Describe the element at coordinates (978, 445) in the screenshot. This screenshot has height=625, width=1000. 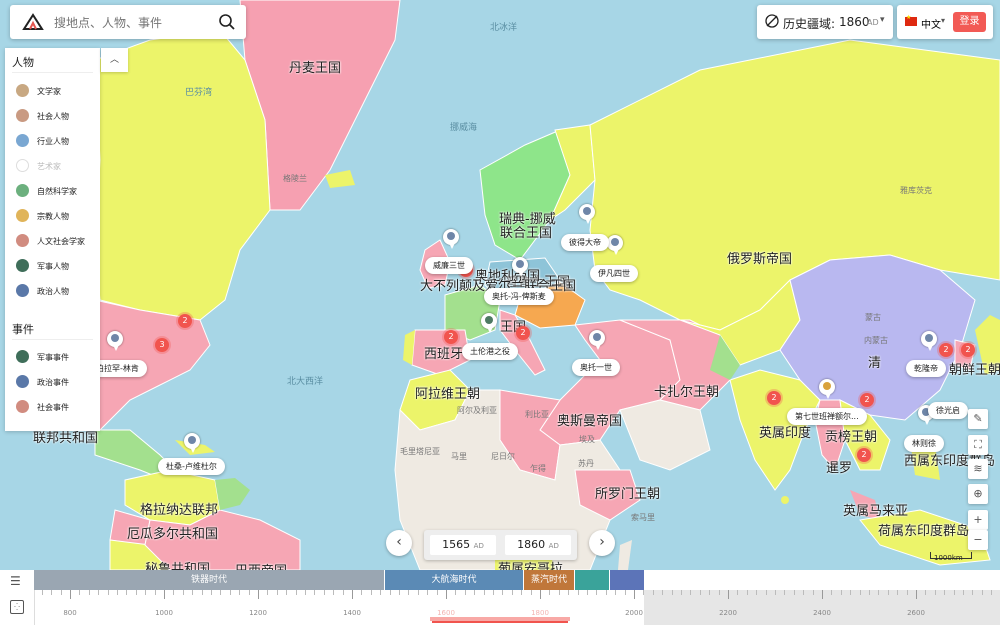
I see `fullscreen-icon: ⛶` at that location.